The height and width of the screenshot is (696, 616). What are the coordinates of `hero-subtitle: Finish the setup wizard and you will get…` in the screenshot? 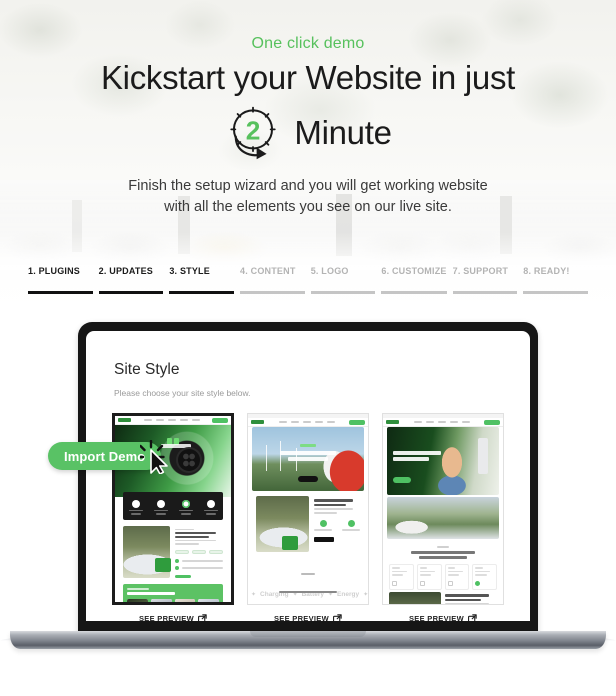 It's located at (308, 197).